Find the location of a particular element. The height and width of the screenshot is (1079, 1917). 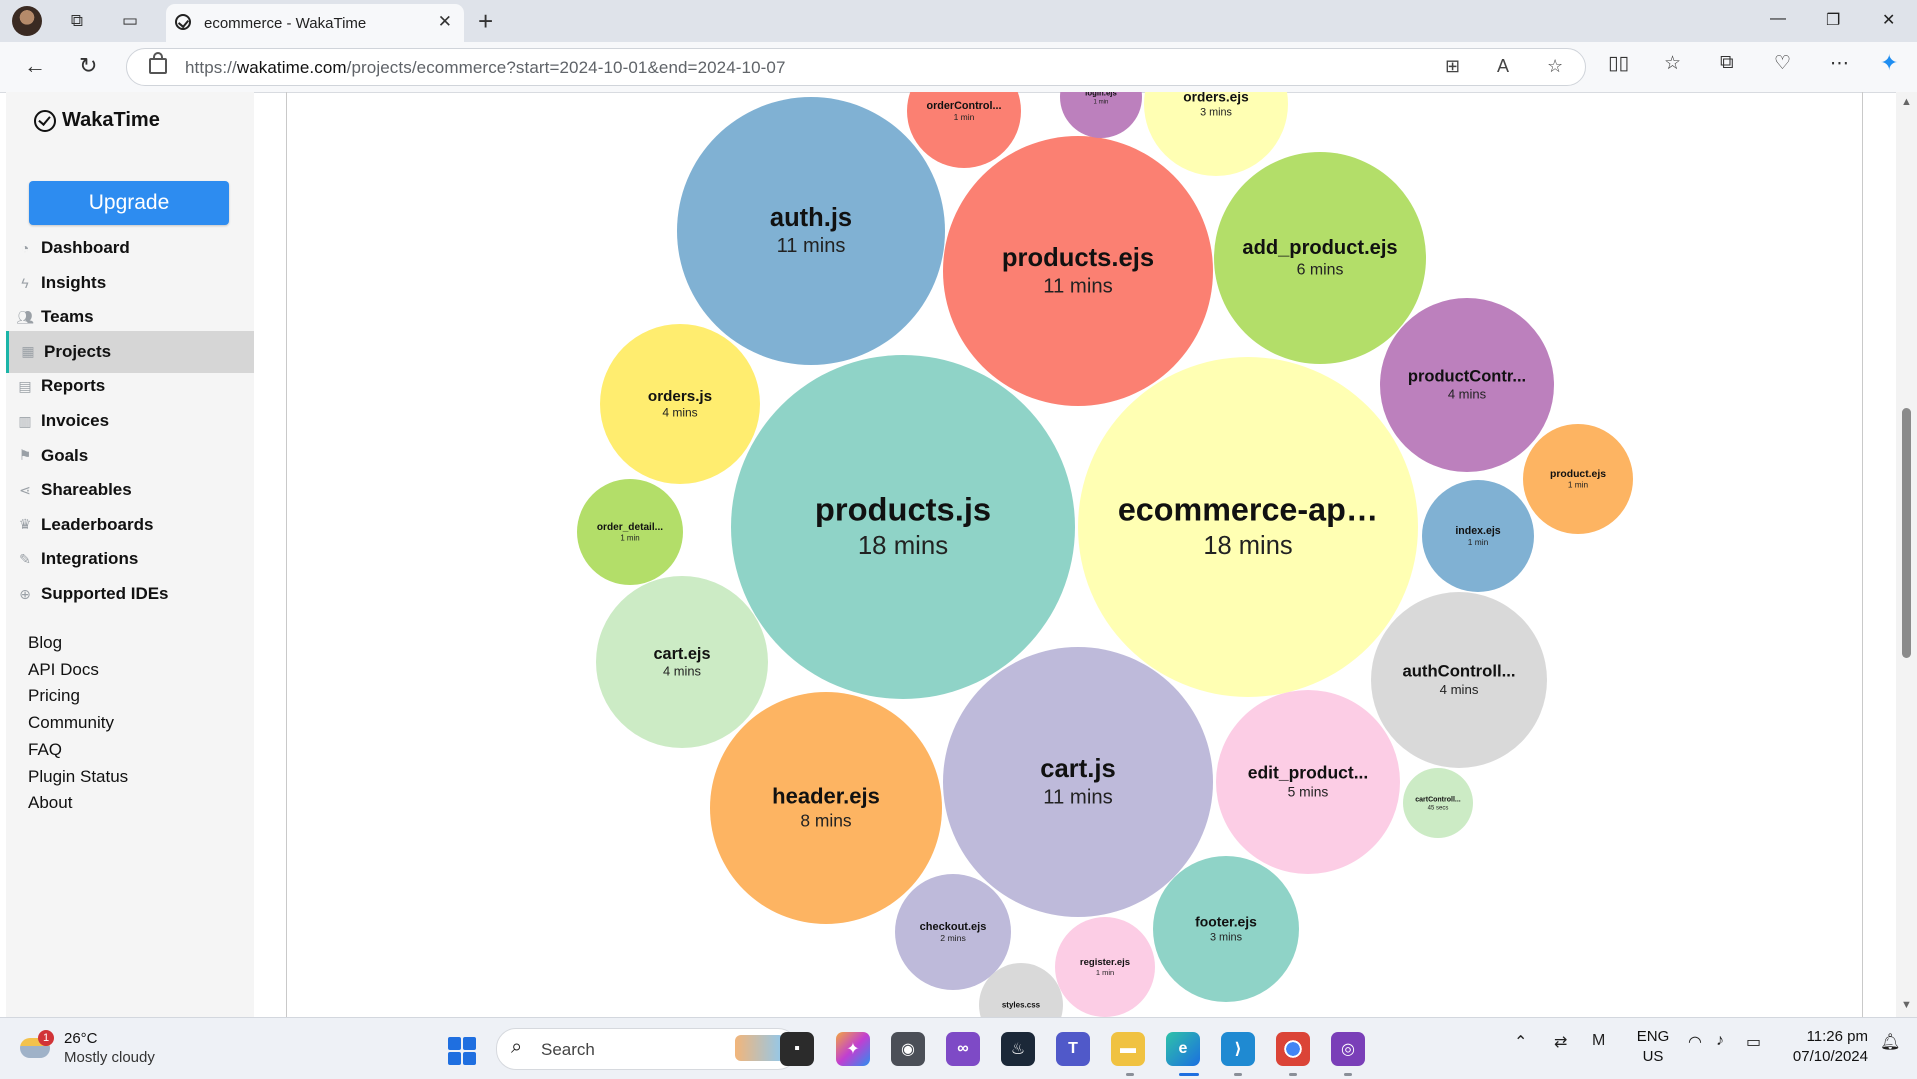

clock-time: 11:26 pm is located at coordinates (1837, 1036).